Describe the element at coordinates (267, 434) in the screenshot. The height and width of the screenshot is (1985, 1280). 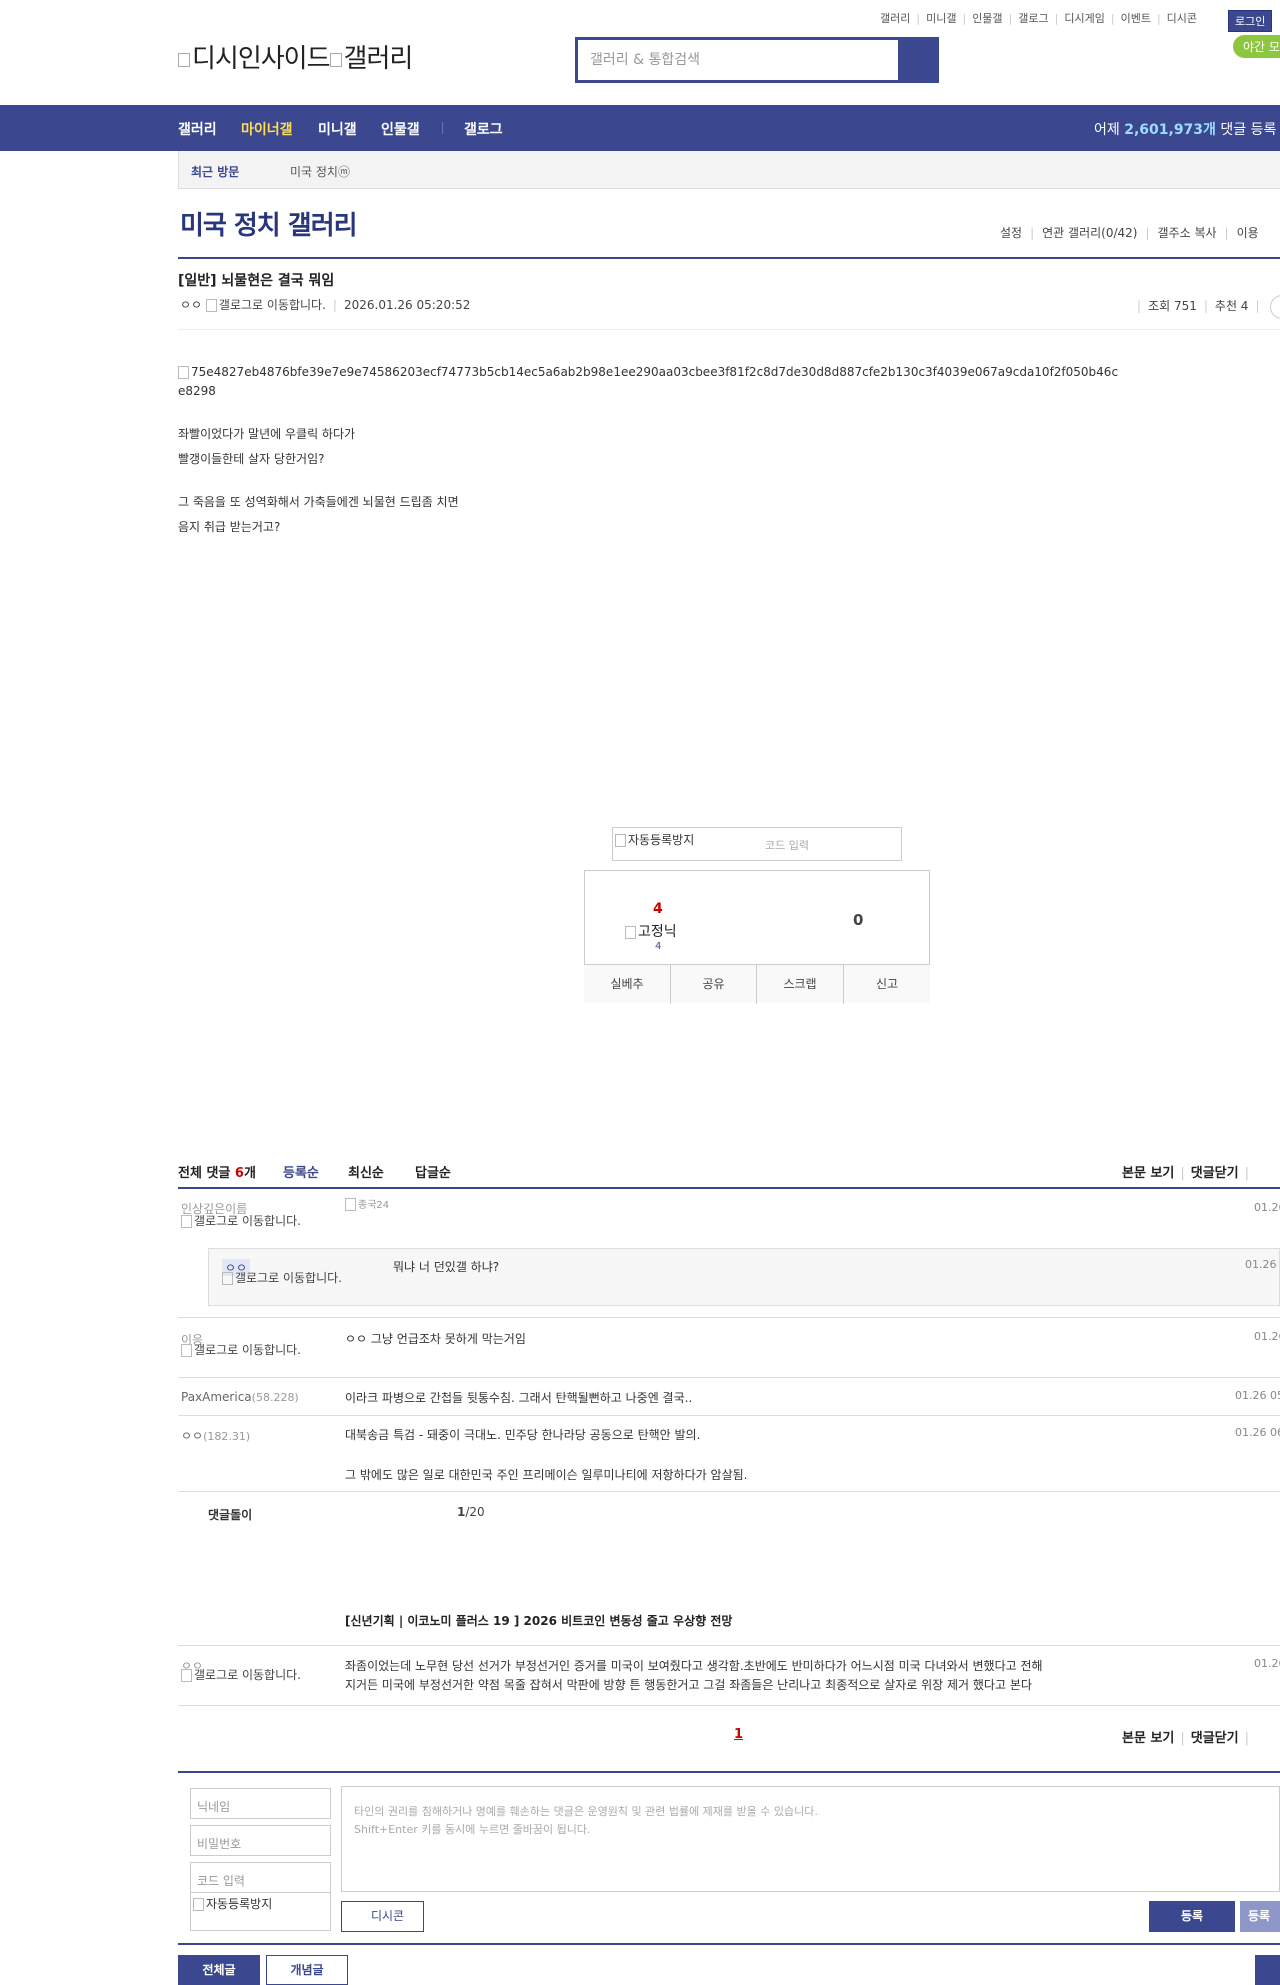
I see `post-line: 좌빨이었다가 말년에 우클릭 하다가` at that location.